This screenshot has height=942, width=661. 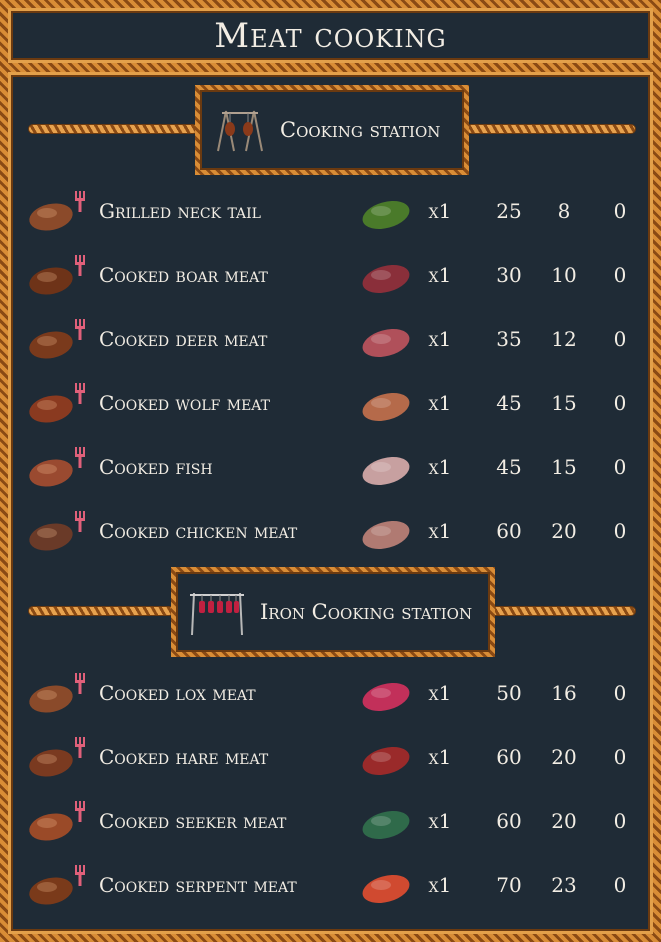 I want to click on recipe-row: Cooked wolf meat x1 45 15 0, so click(x=333, y=405).